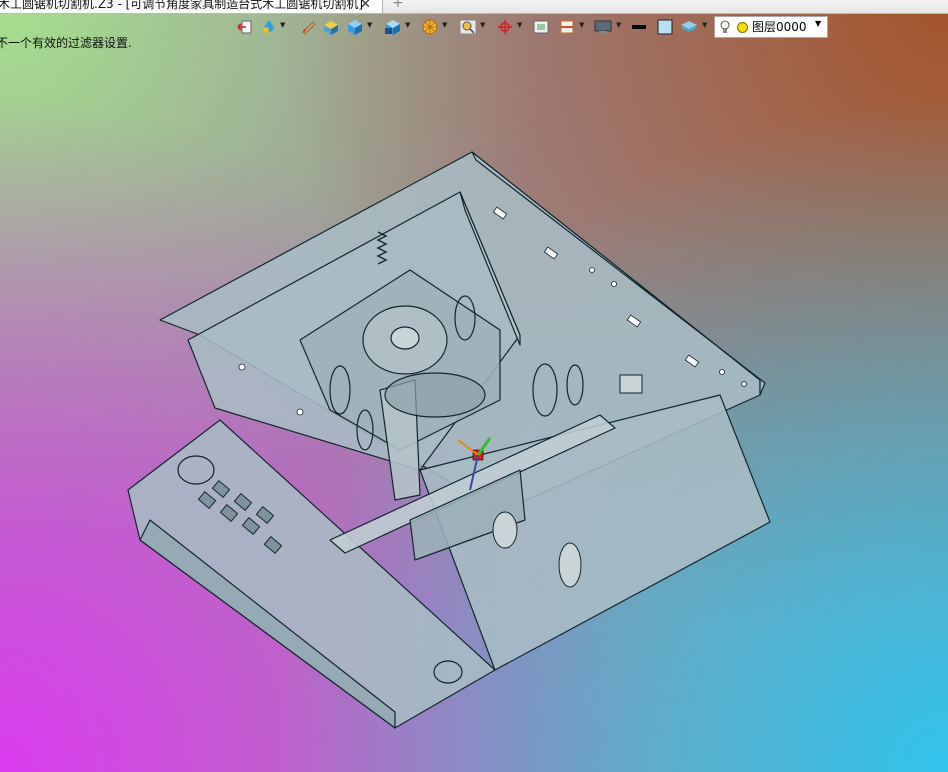  I want to click on render-mode-icon, so click(430, 27).